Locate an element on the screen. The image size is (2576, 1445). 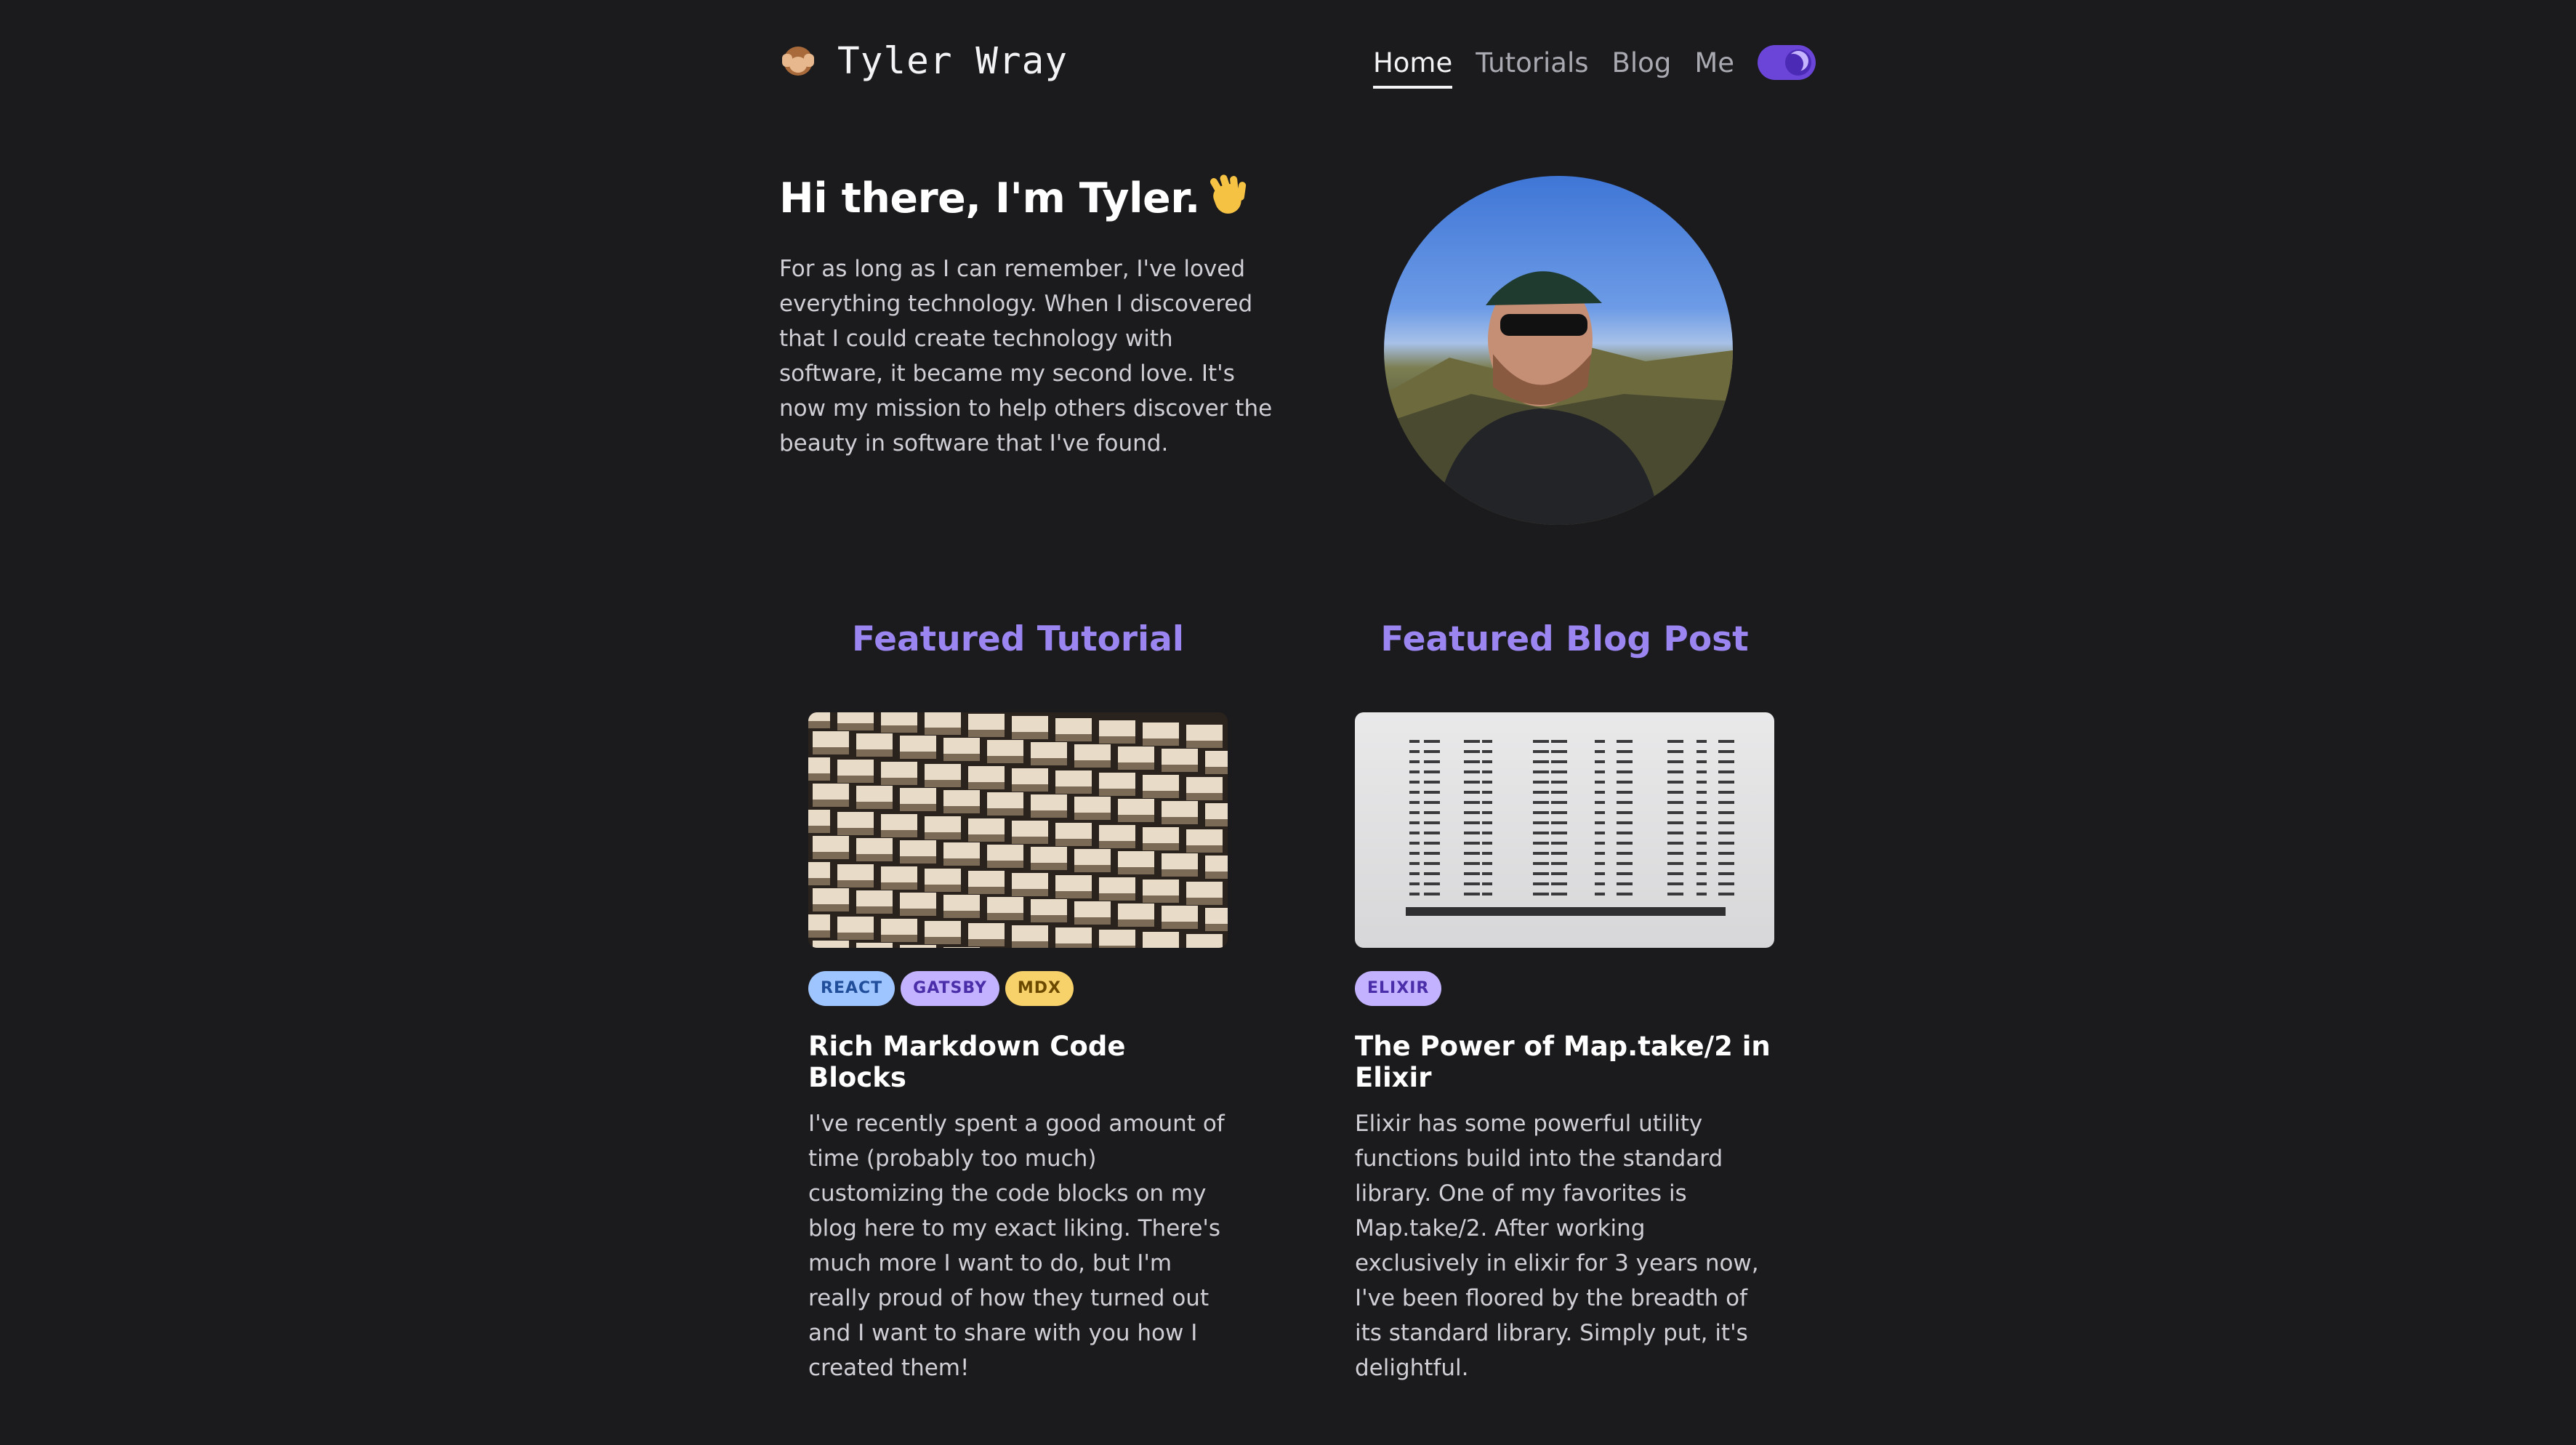
tutorial-tags: REACT GATSBY MDX is located at coordinates (1018, 988).